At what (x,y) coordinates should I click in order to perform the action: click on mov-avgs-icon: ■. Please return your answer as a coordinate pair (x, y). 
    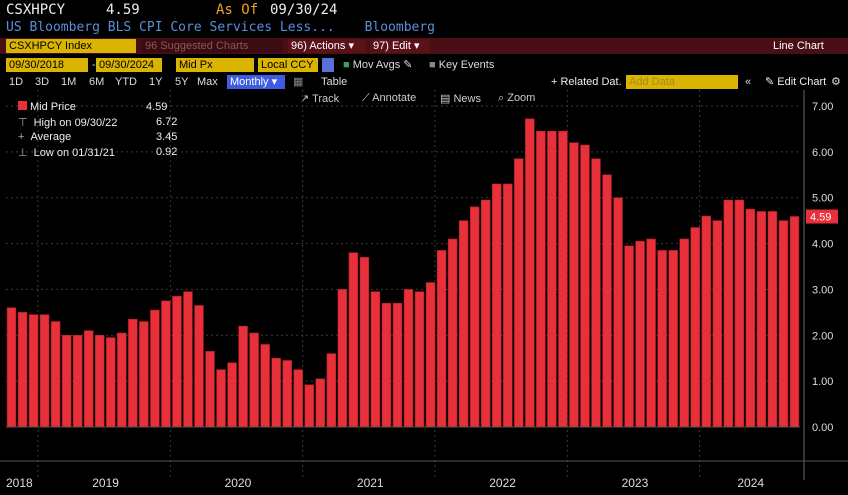
    Looking at the image, I should click on (348, 65).